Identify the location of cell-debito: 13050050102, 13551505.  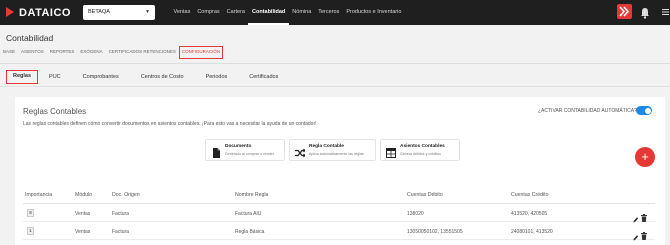
(435, 232).